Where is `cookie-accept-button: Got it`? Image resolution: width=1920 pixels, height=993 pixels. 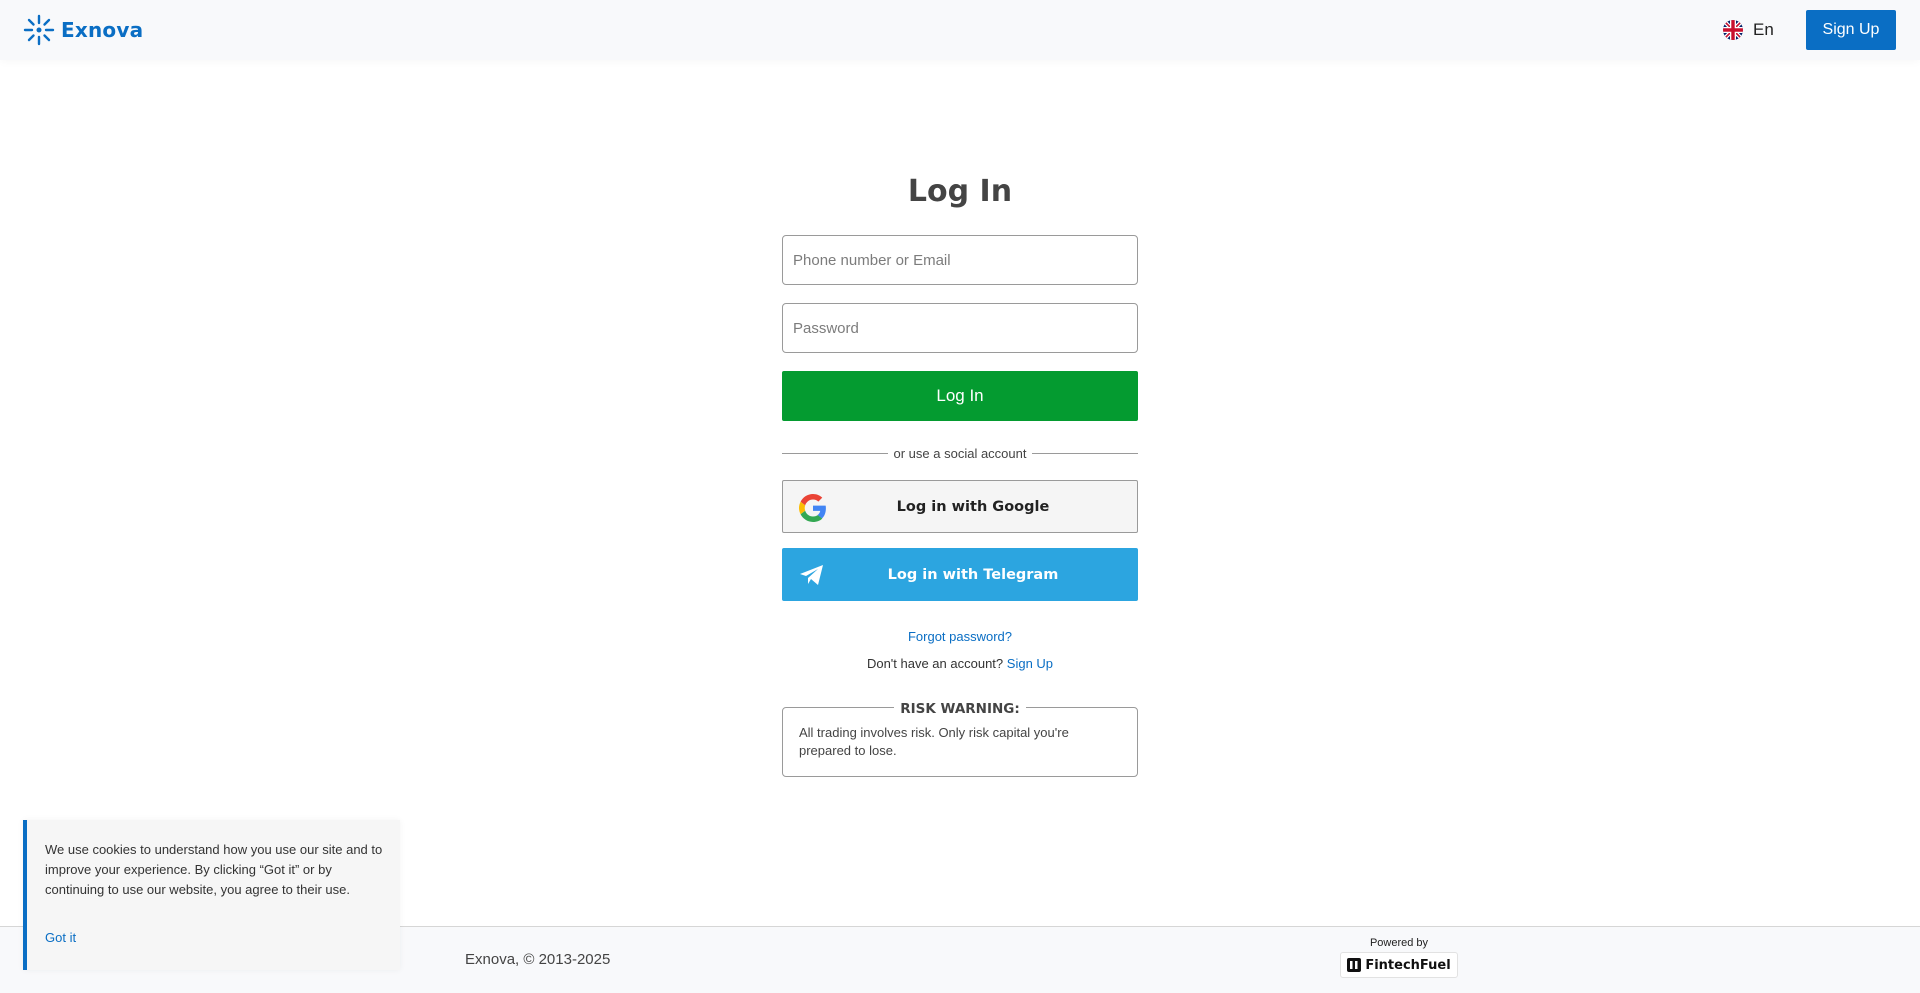
cookie-accept-button: Got it is located at coordinates (60, 937).